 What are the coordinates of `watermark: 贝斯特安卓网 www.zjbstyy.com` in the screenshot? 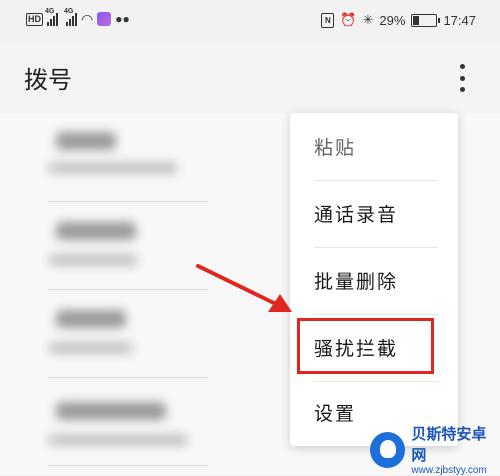 It's located at (435, 449).